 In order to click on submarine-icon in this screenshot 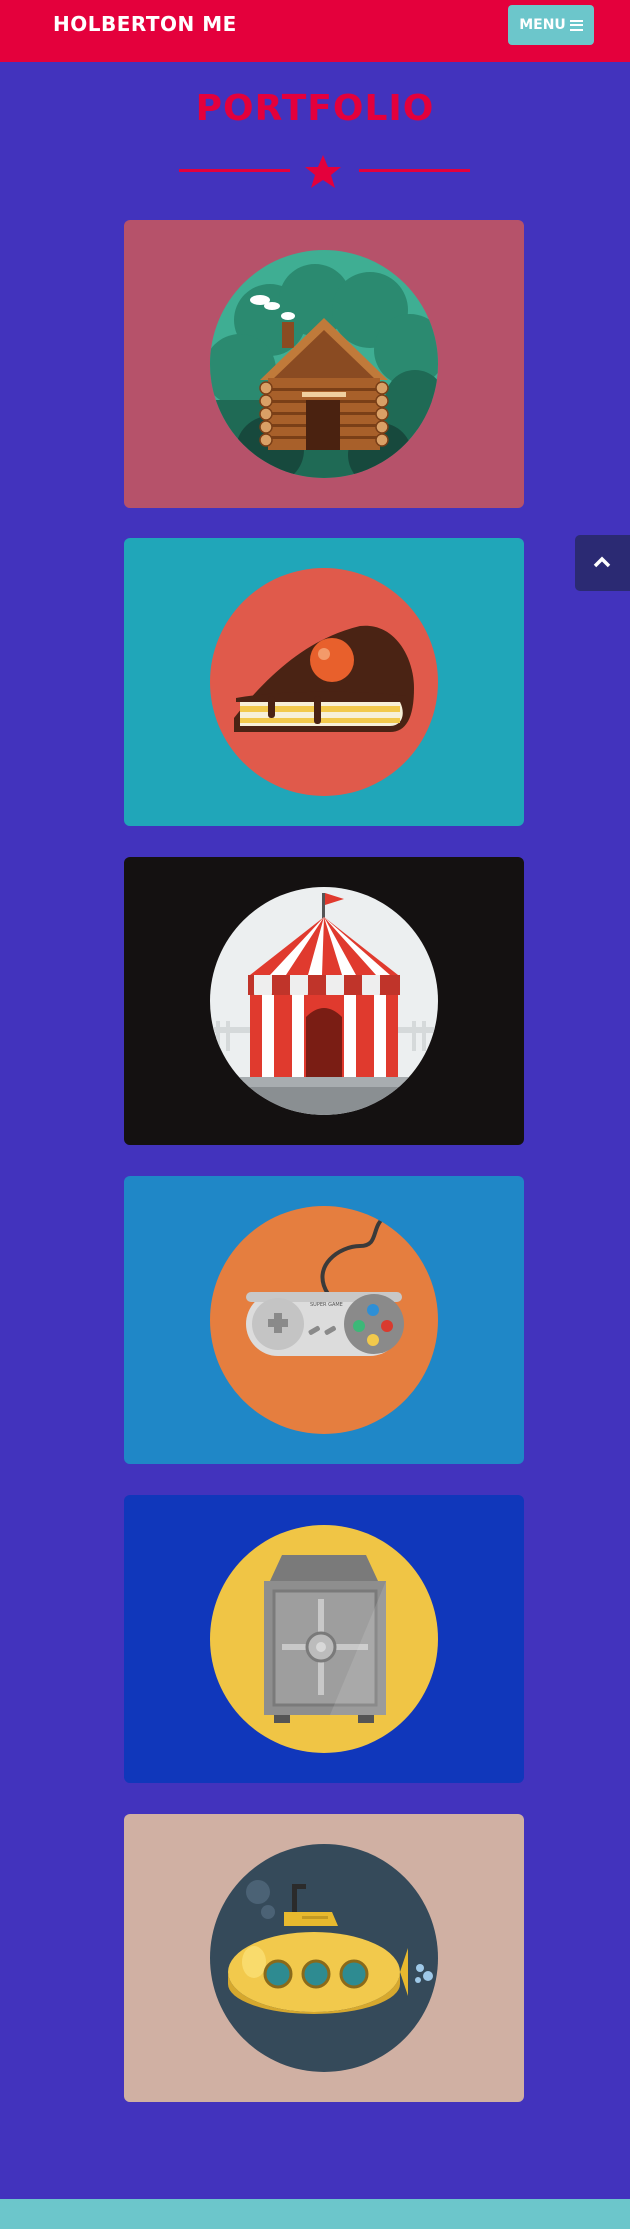, I will do `click(324, 1958)`.